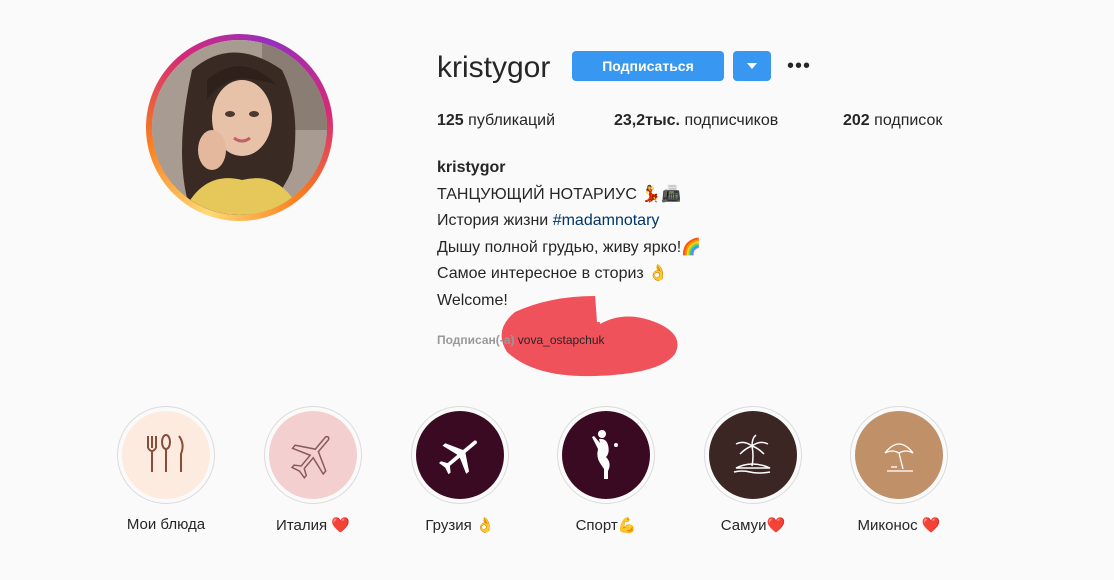 The height and width of the screenshot is (580, 1114). Describe the element at coordinates (495, 220) in the screenshot. I see `bio-text: История жизни` at that location.